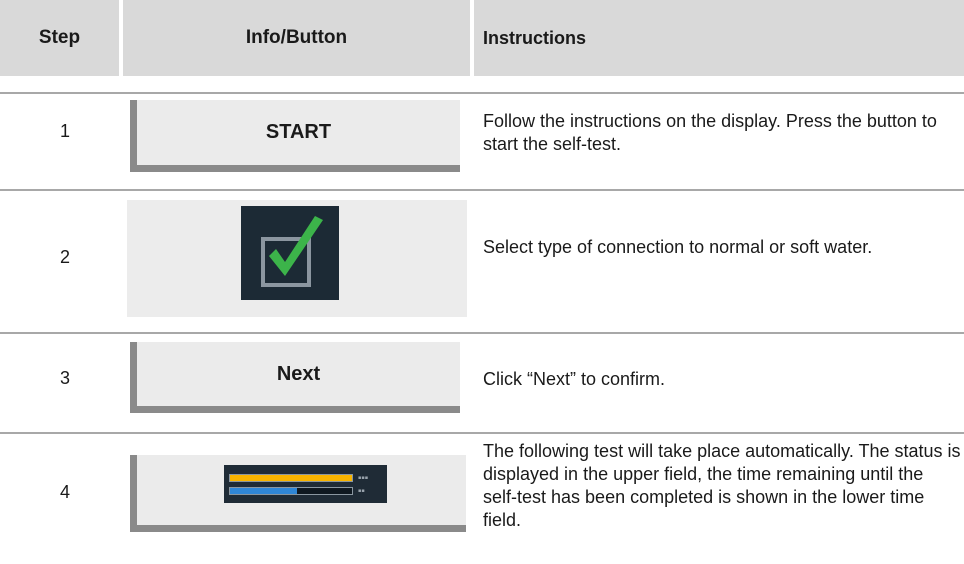 The height and width of the screenshot is (564, 964). Describe the element at coordinates (295, 377) in the screenshot. I see `next-button: Next` at that location.